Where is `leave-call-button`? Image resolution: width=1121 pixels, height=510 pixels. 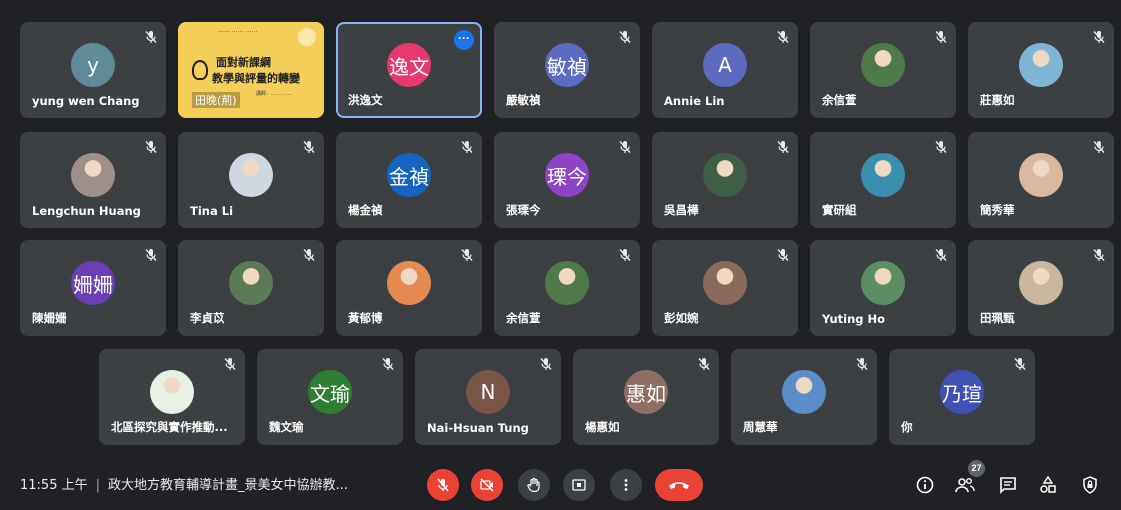 leave-call-button is located at coordinates (679, 485).